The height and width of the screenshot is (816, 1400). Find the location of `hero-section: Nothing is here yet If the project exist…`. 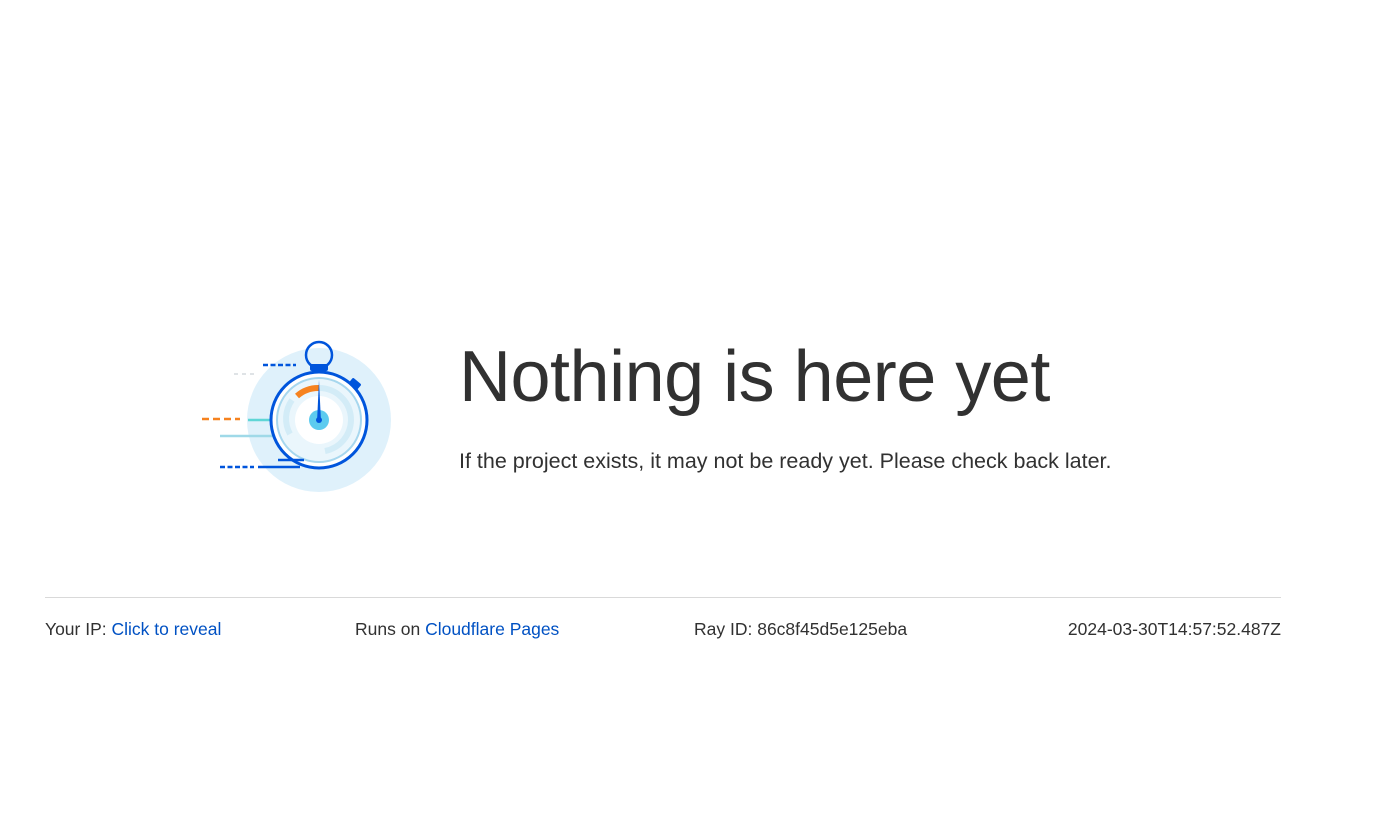

hero-section: Nothing is here yet If the project exist… is located at coordinates (700, 416).